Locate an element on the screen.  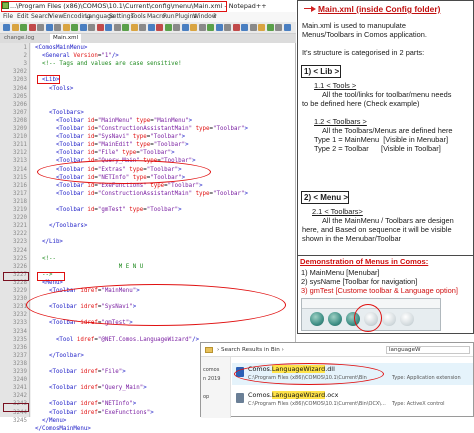
code-line: </Menu> is located at coordinates (50, 421).